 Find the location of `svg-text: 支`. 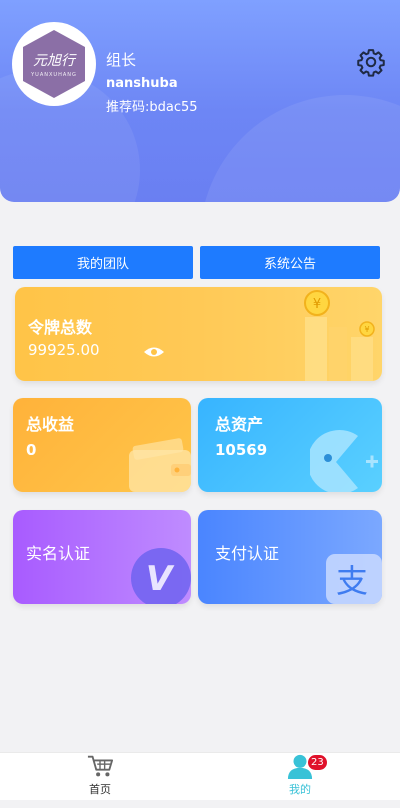

svg-text: 支 is located at coordinates (352, 581).